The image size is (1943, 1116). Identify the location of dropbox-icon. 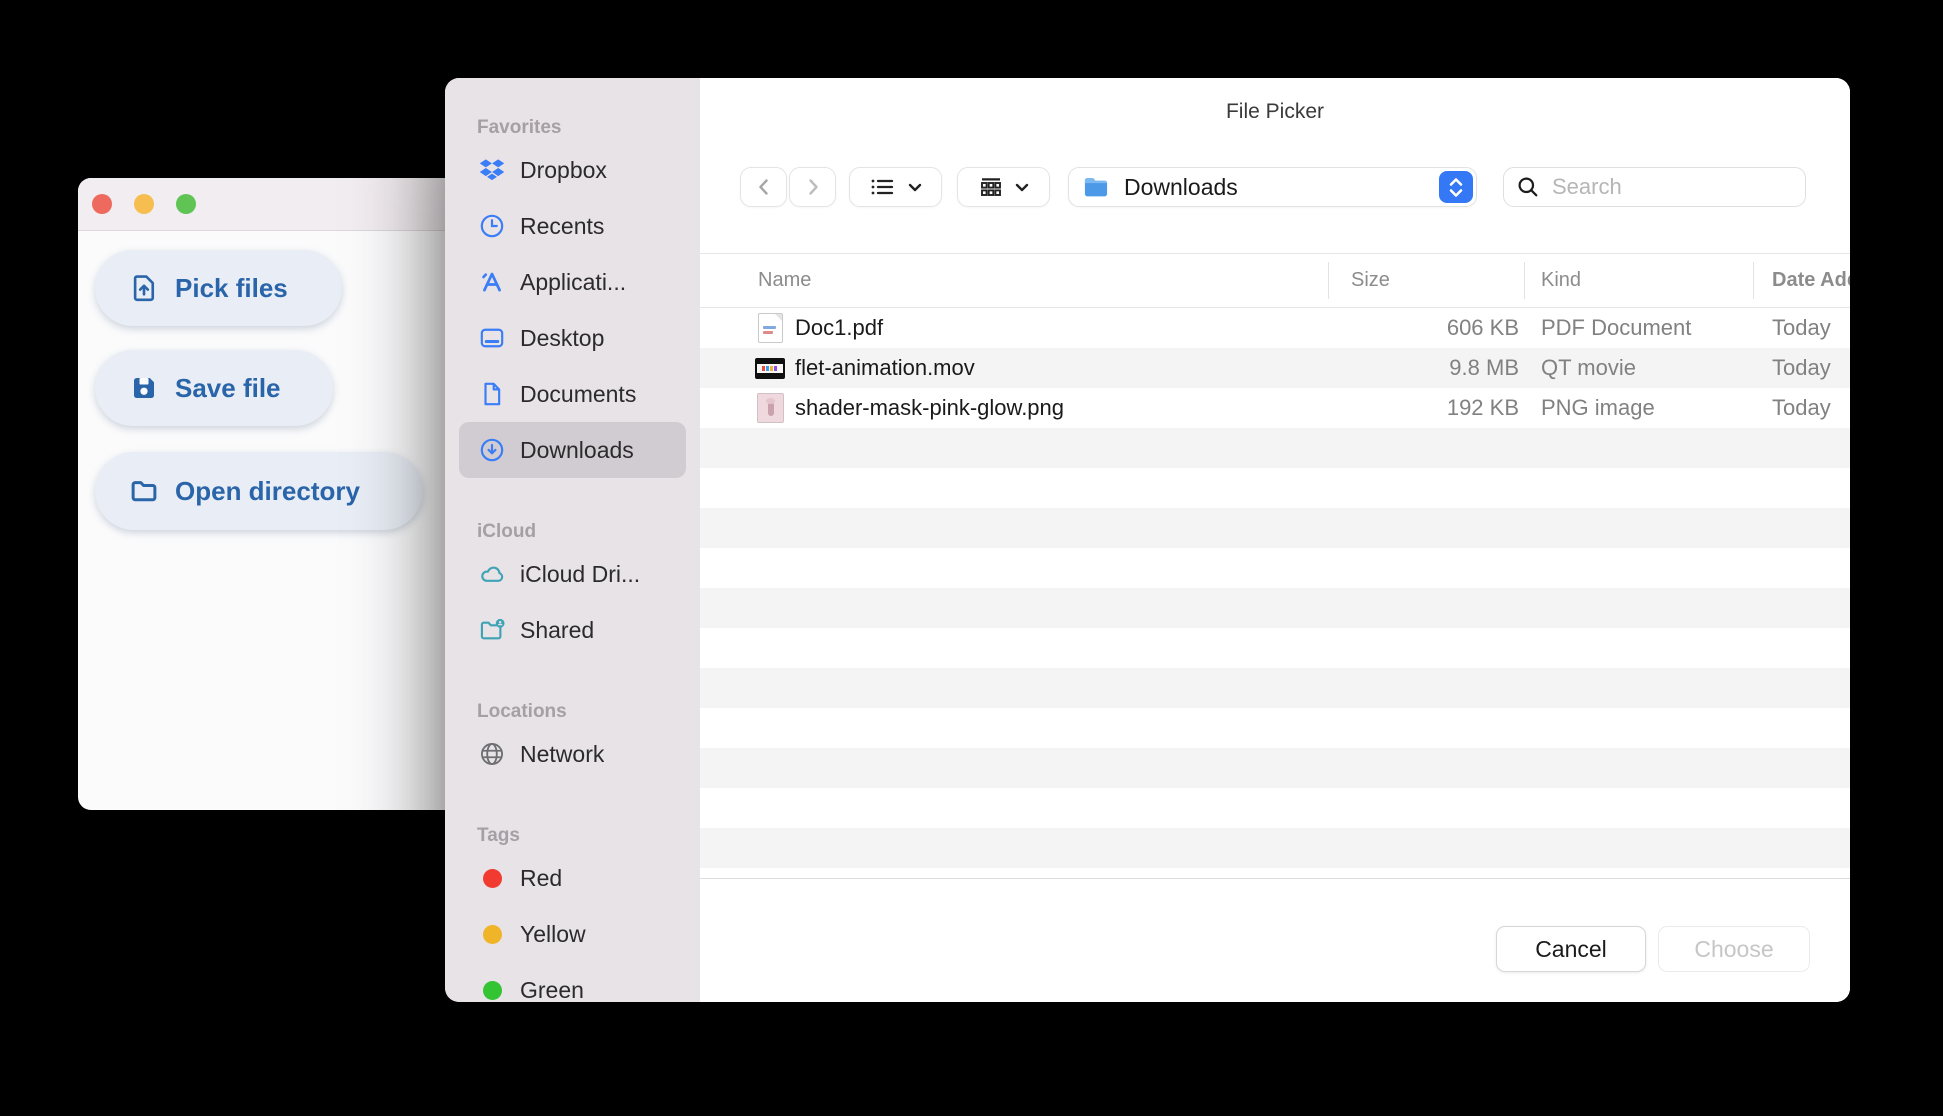
(492, 170).